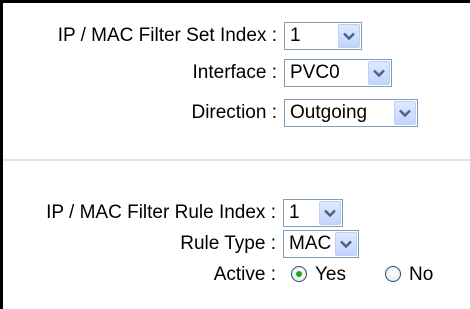 This screenshot has height=309, width=470. I want to click on active-label: Active :, so click(244, 274).